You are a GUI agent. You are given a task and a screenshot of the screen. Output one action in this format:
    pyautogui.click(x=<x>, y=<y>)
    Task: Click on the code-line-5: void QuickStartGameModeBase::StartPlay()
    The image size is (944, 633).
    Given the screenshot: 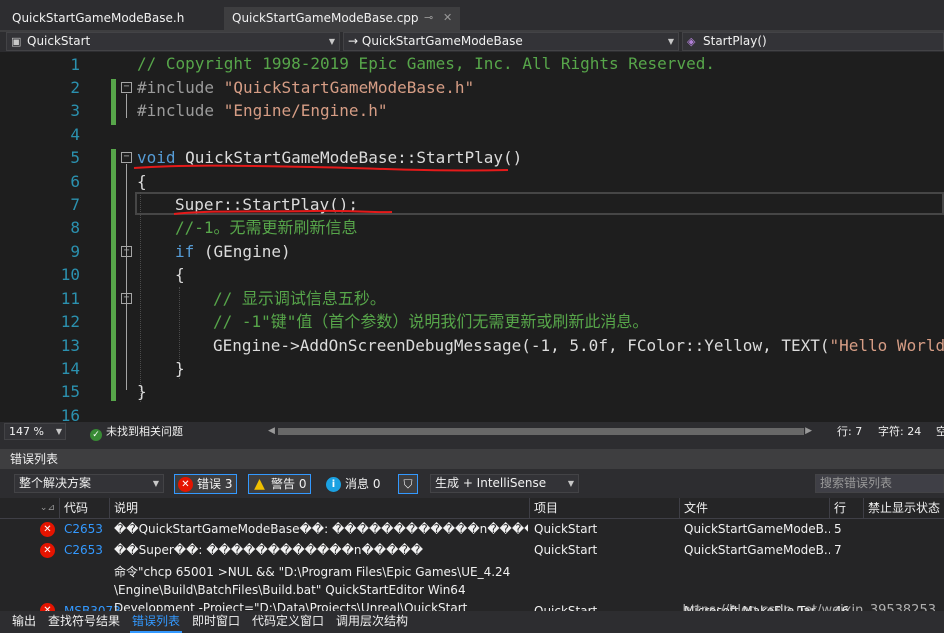 What is the action you would take?
    pyautogui.click(x=329, y=157)
    